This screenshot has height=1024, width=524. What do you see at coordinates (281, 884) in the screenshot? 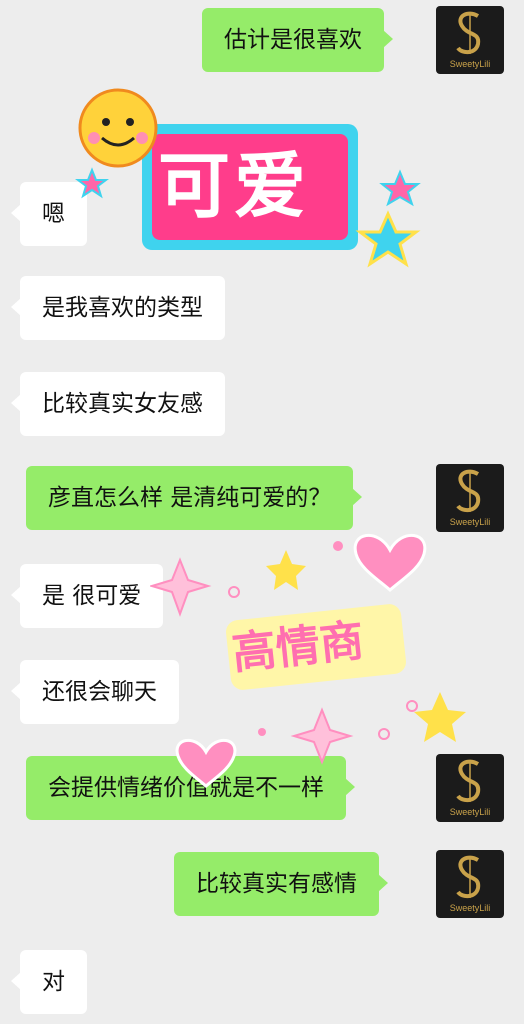
I see `message-bubble-outgoing: 比较真实有感情` at bounding box center [281, 884].